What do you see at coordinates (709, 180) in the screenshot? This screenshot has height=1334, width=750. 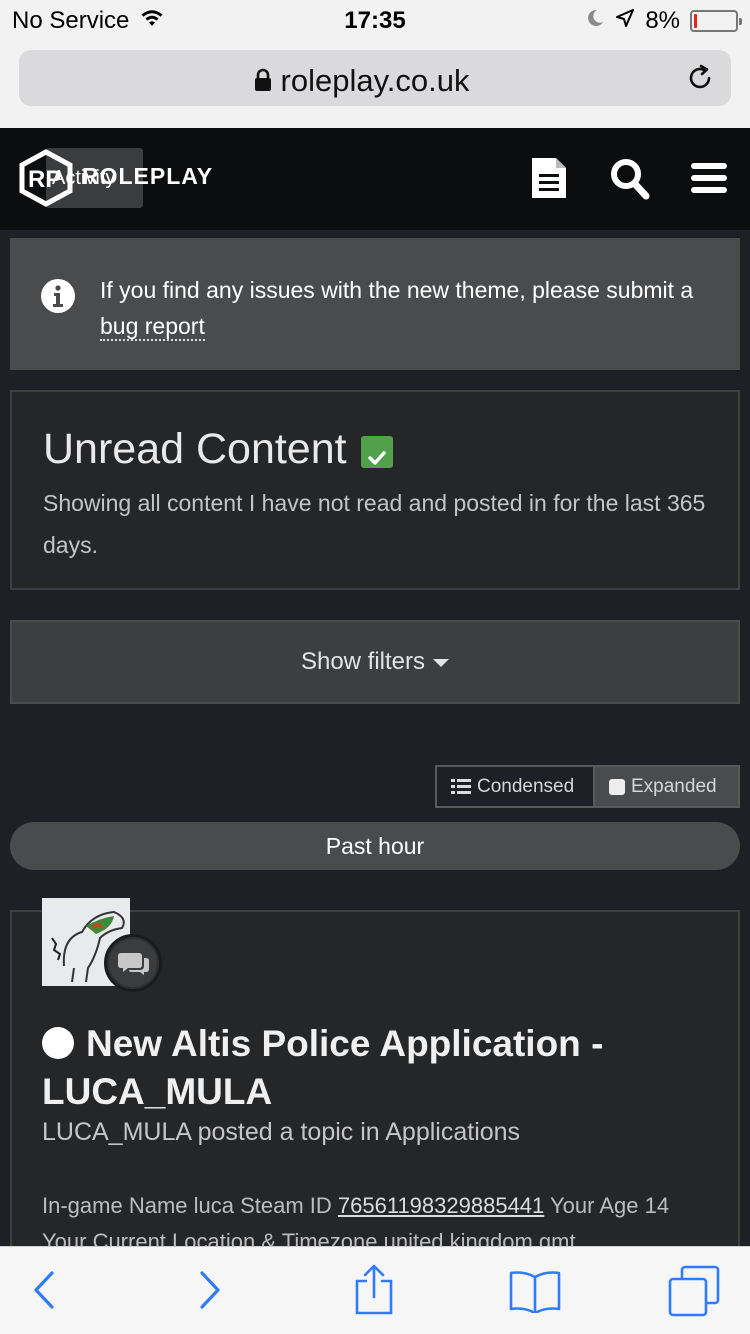 I see `hamburger-menu-icon` at bounding box center [709, 180].